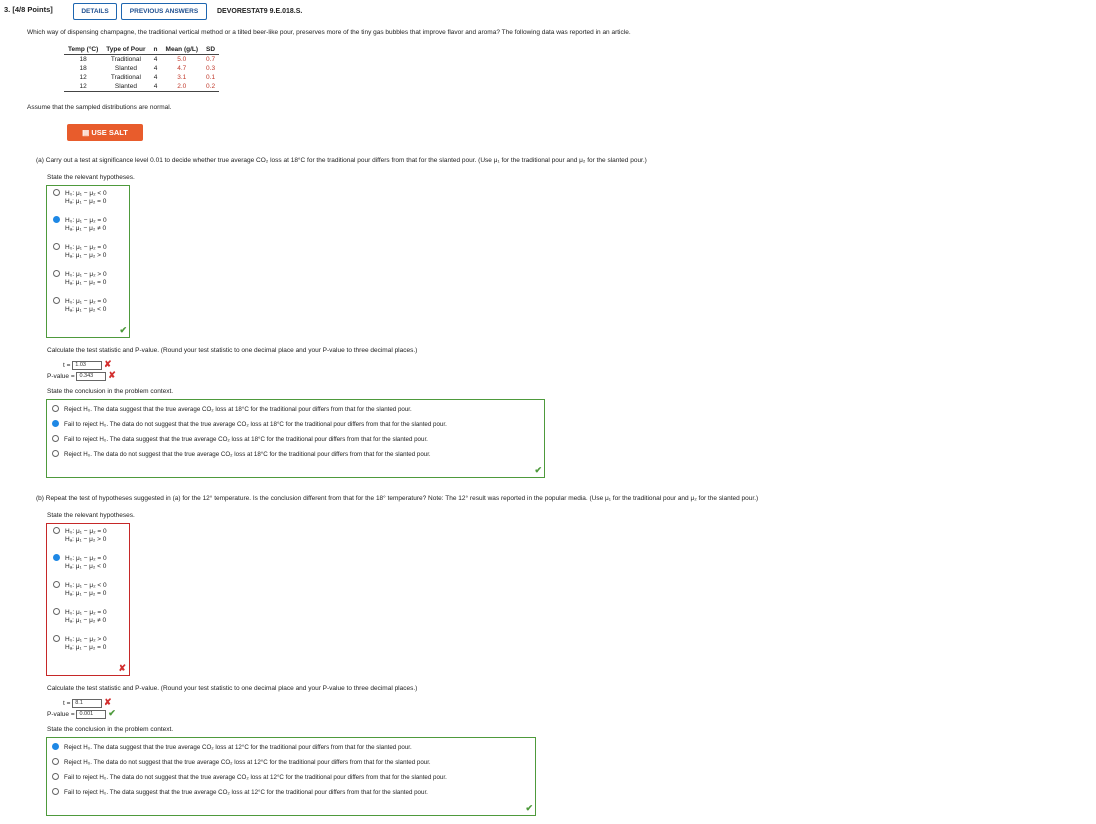 Image resolution: width=1096 pixels, height=824 pixels. I want to click on ha-text: Hₐ: μ₁ − μ₂ = 0, so click(86, 282).